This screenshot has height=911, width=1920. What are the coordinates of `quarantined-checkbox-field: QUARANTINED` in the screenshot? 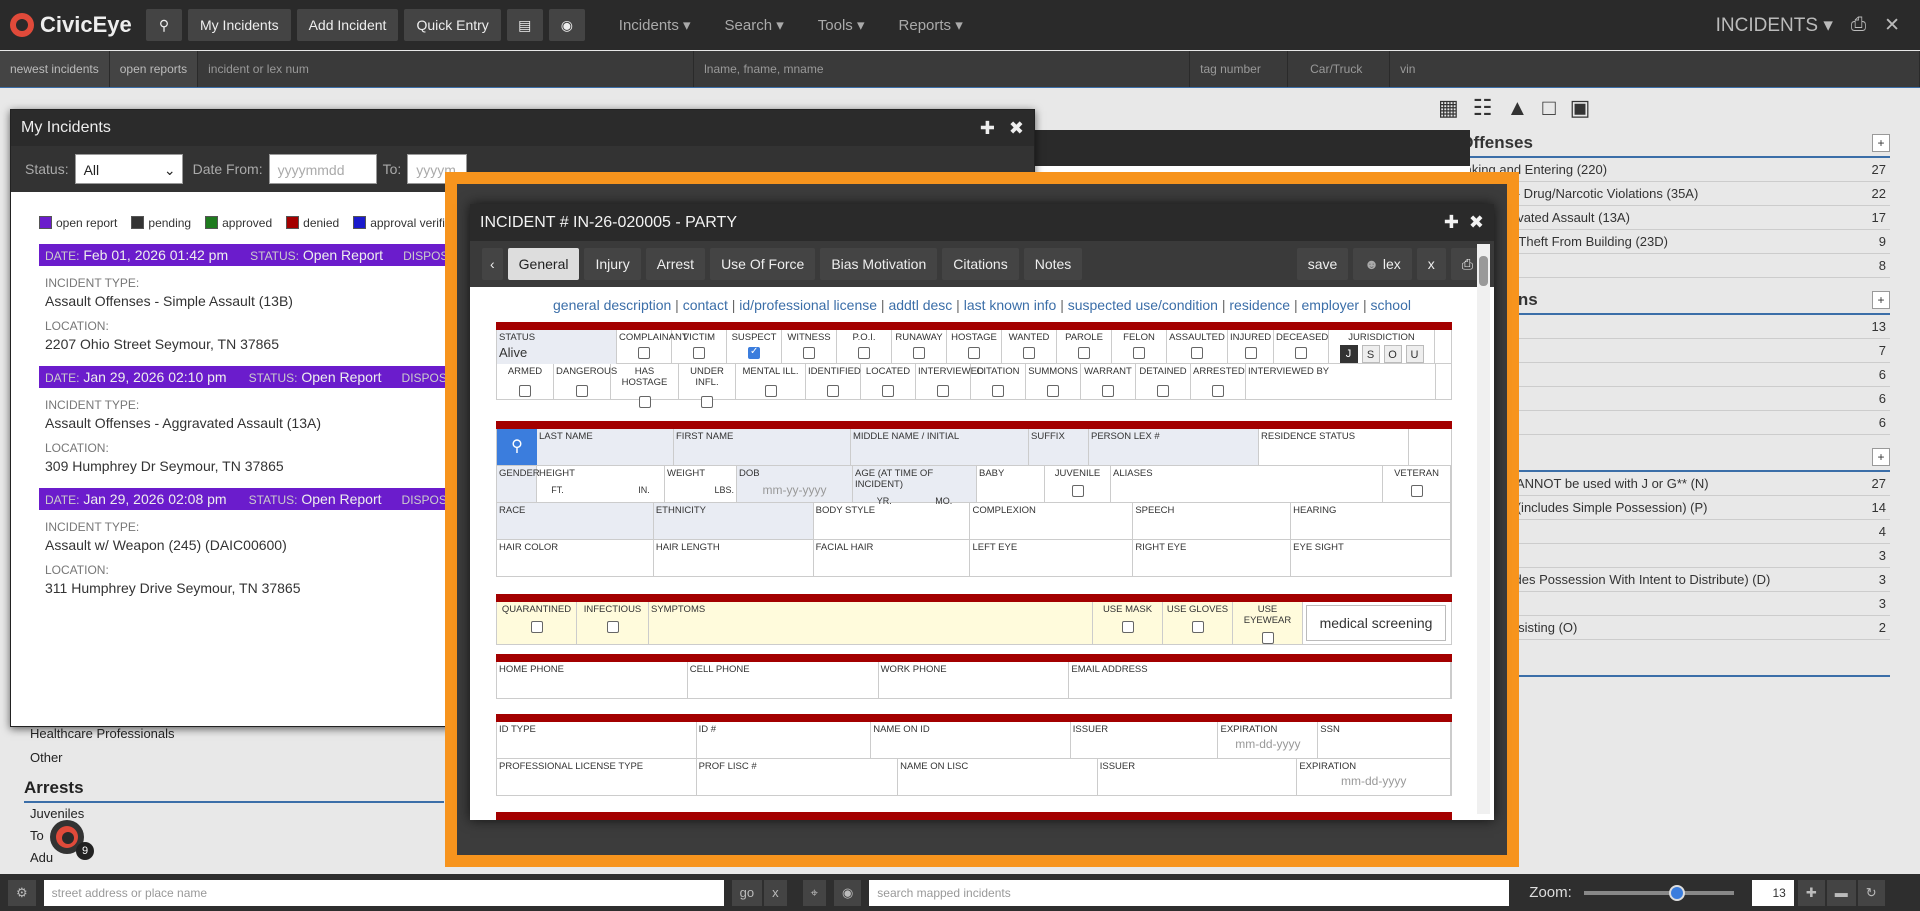 It's located at (537, 623).